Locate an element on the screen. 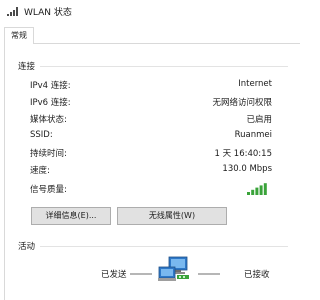  connection-divider is located at coordinates (164, 66).